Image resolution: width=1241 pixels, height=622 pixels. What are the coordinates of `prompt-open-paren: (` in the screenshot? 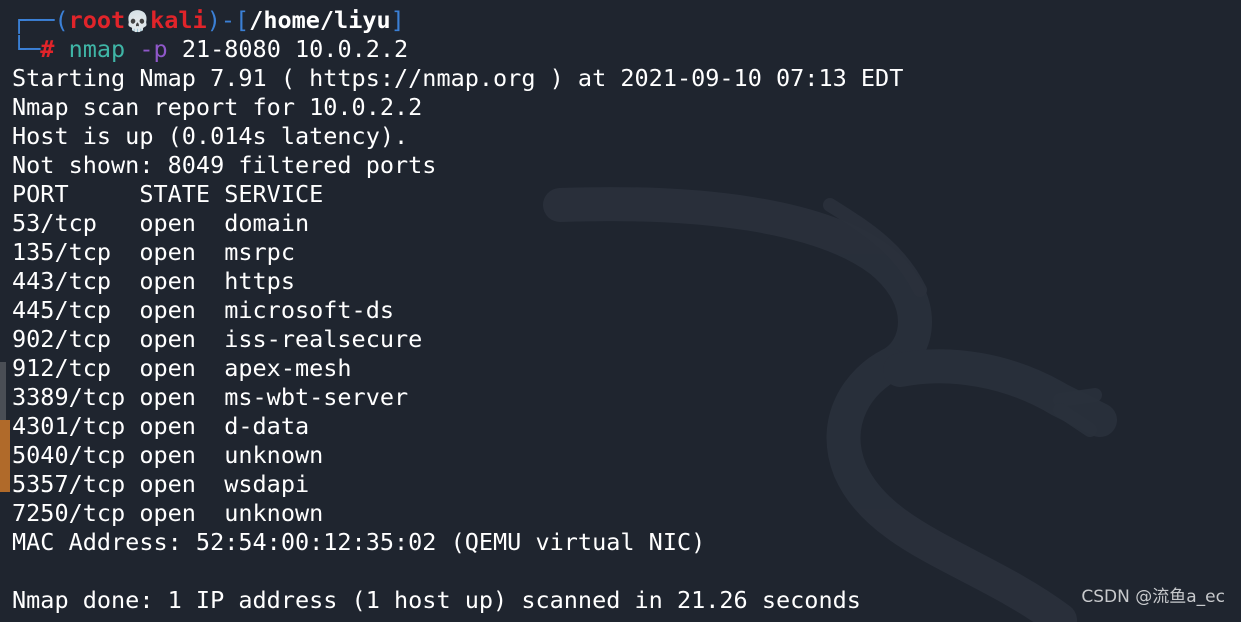 It's located at (61, 20).